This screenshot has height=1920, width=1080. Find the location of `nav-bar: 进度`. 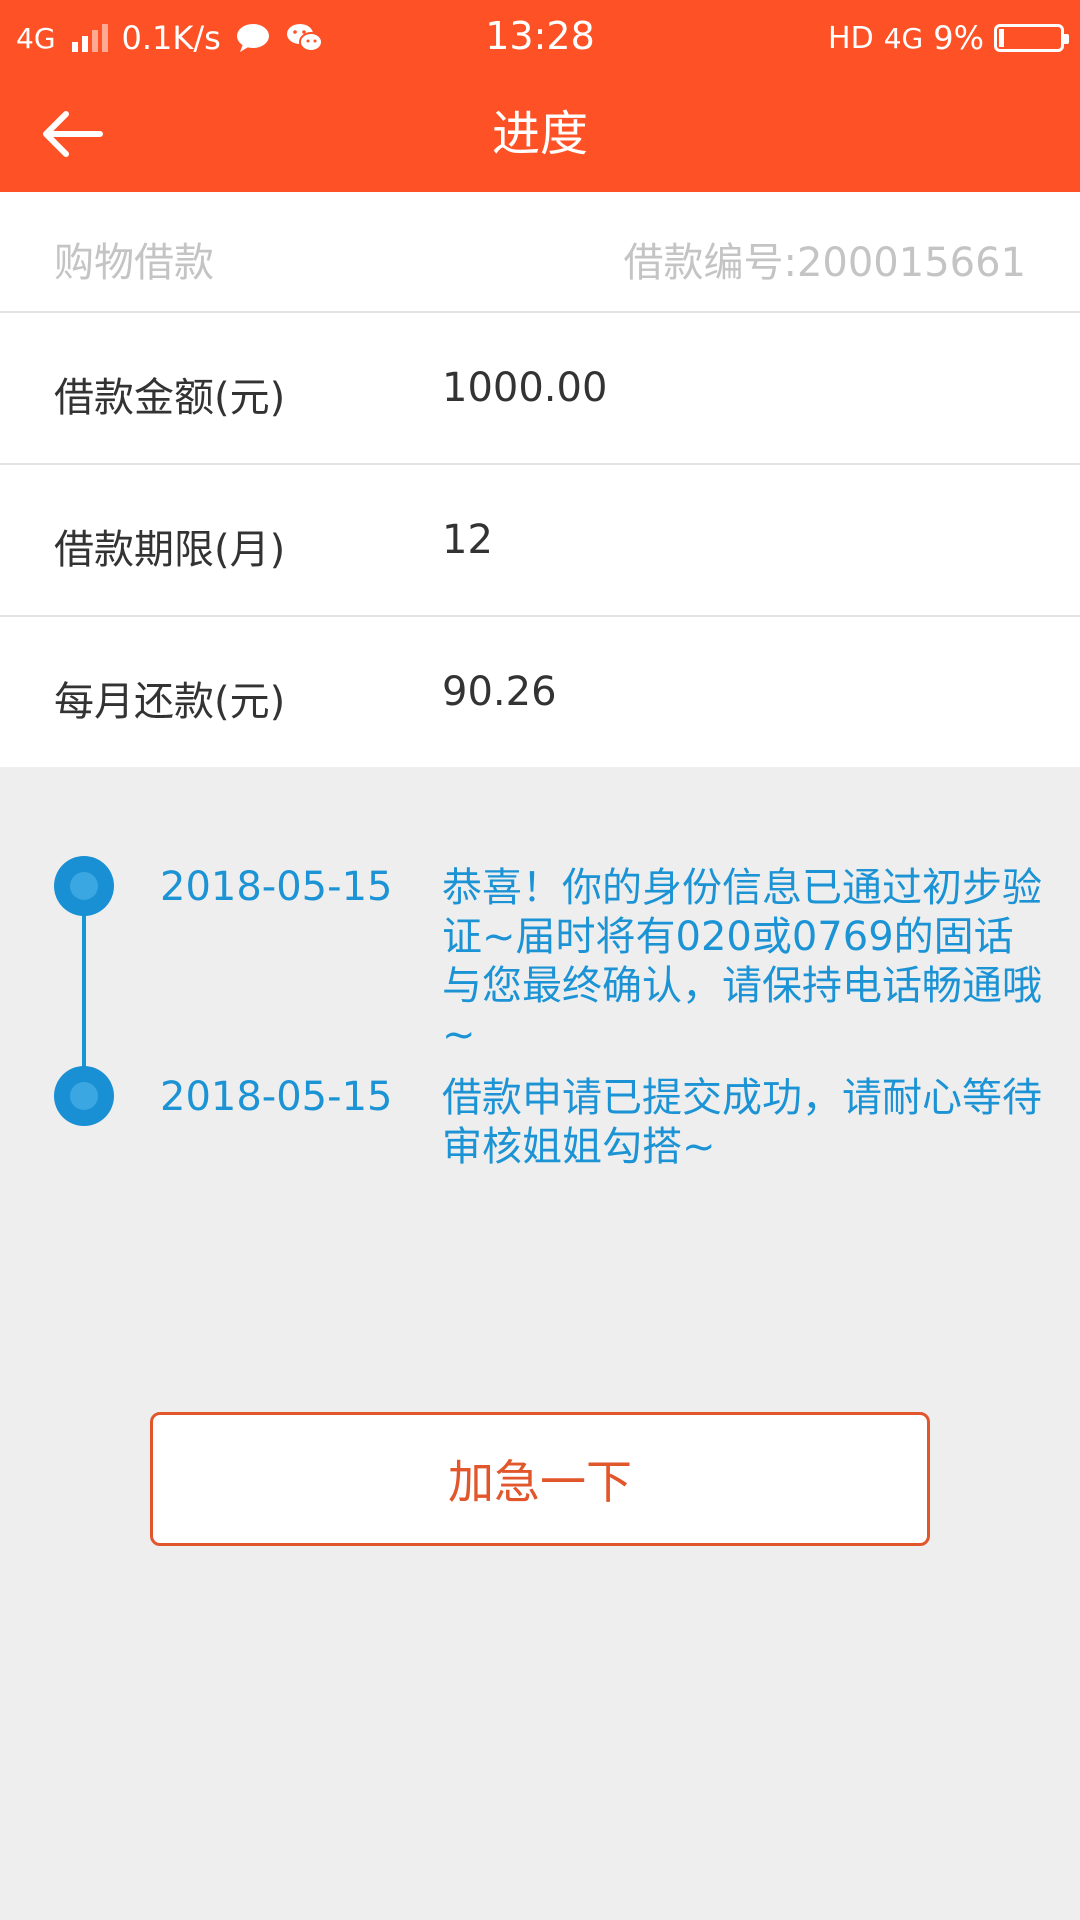

nav-bar: 进度 is located at coordinates (540, 134).